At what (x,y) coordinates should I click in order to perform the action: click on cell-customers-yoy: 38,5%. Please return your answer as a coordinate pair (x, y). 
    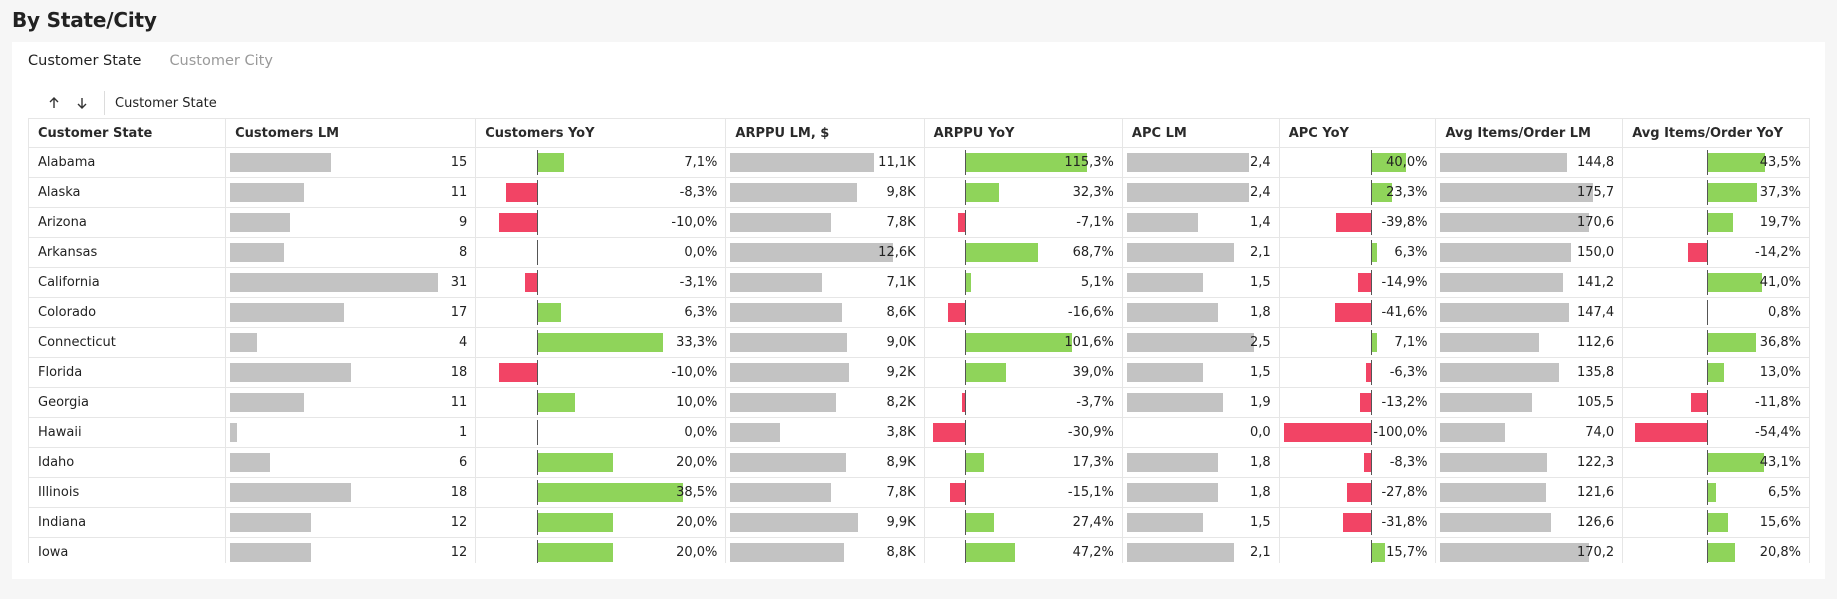
    Looking at the image, I should click on (601, 492).